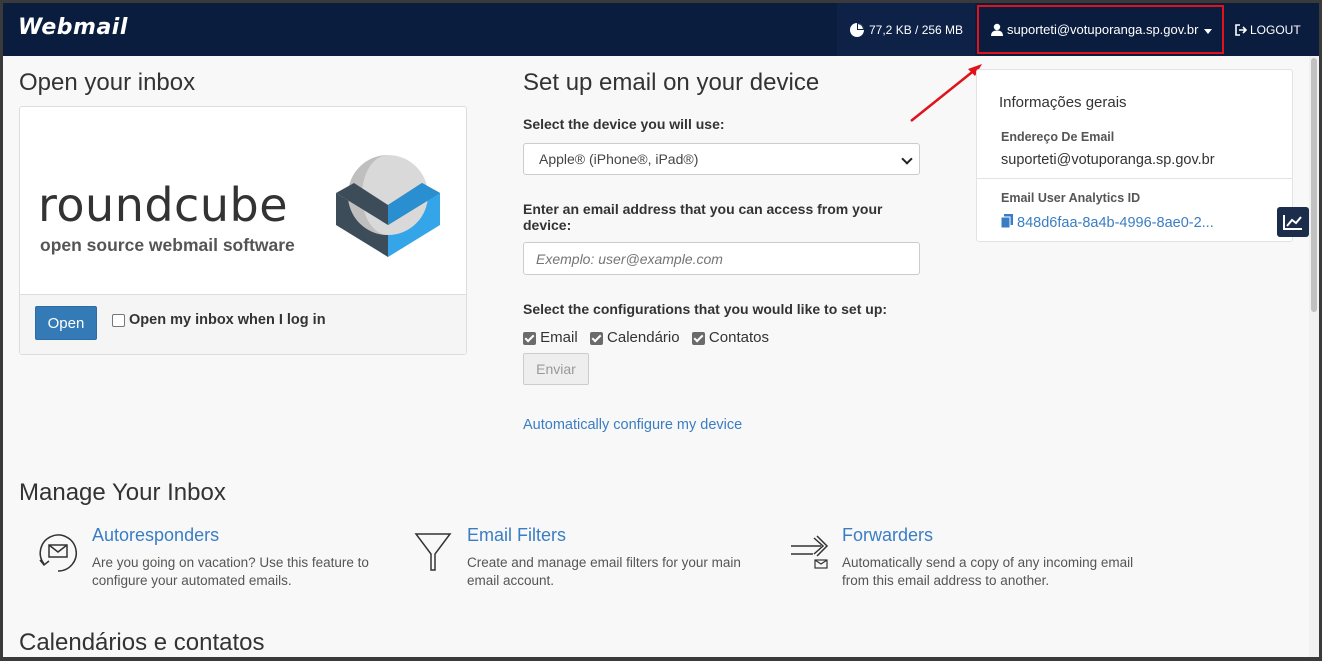 The image size is (1322, 661). Describe the element at coordinates (73, 27) in the screenshot. I see `webmail-logo: Webmail` at that location.